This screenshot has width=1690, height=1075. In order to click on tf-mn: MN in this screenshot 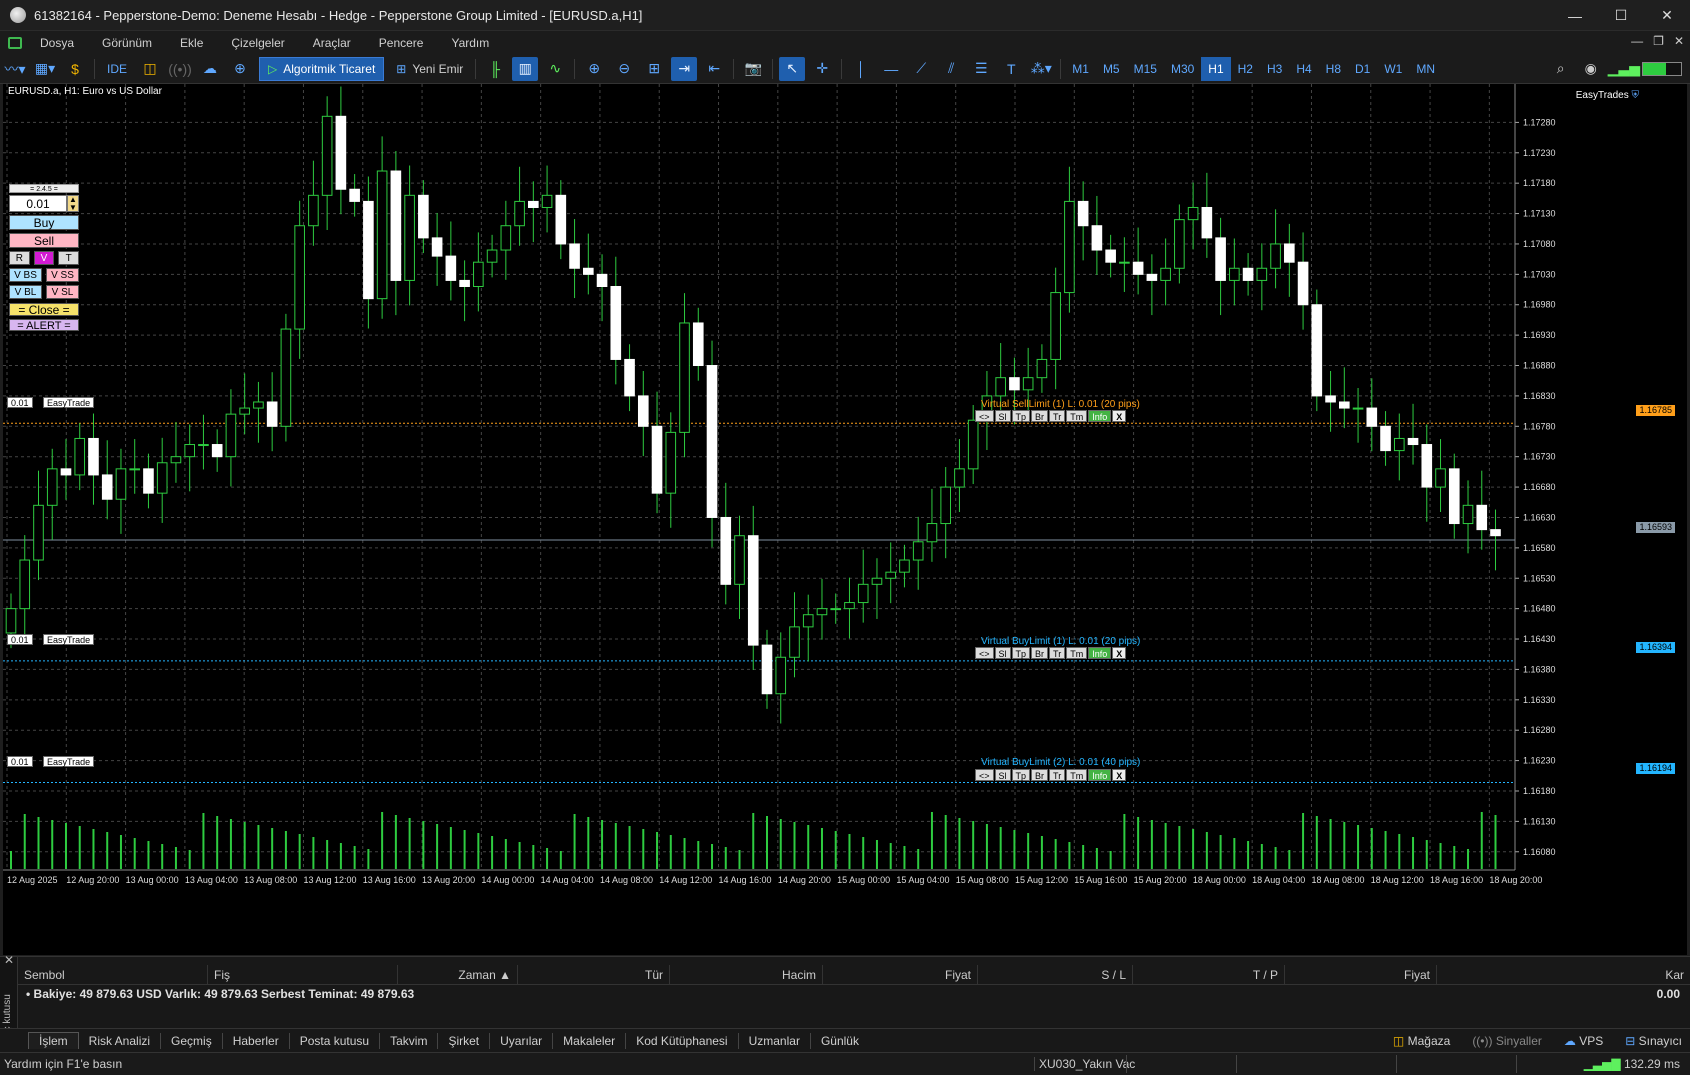, I will do `click(1425, 69)`.